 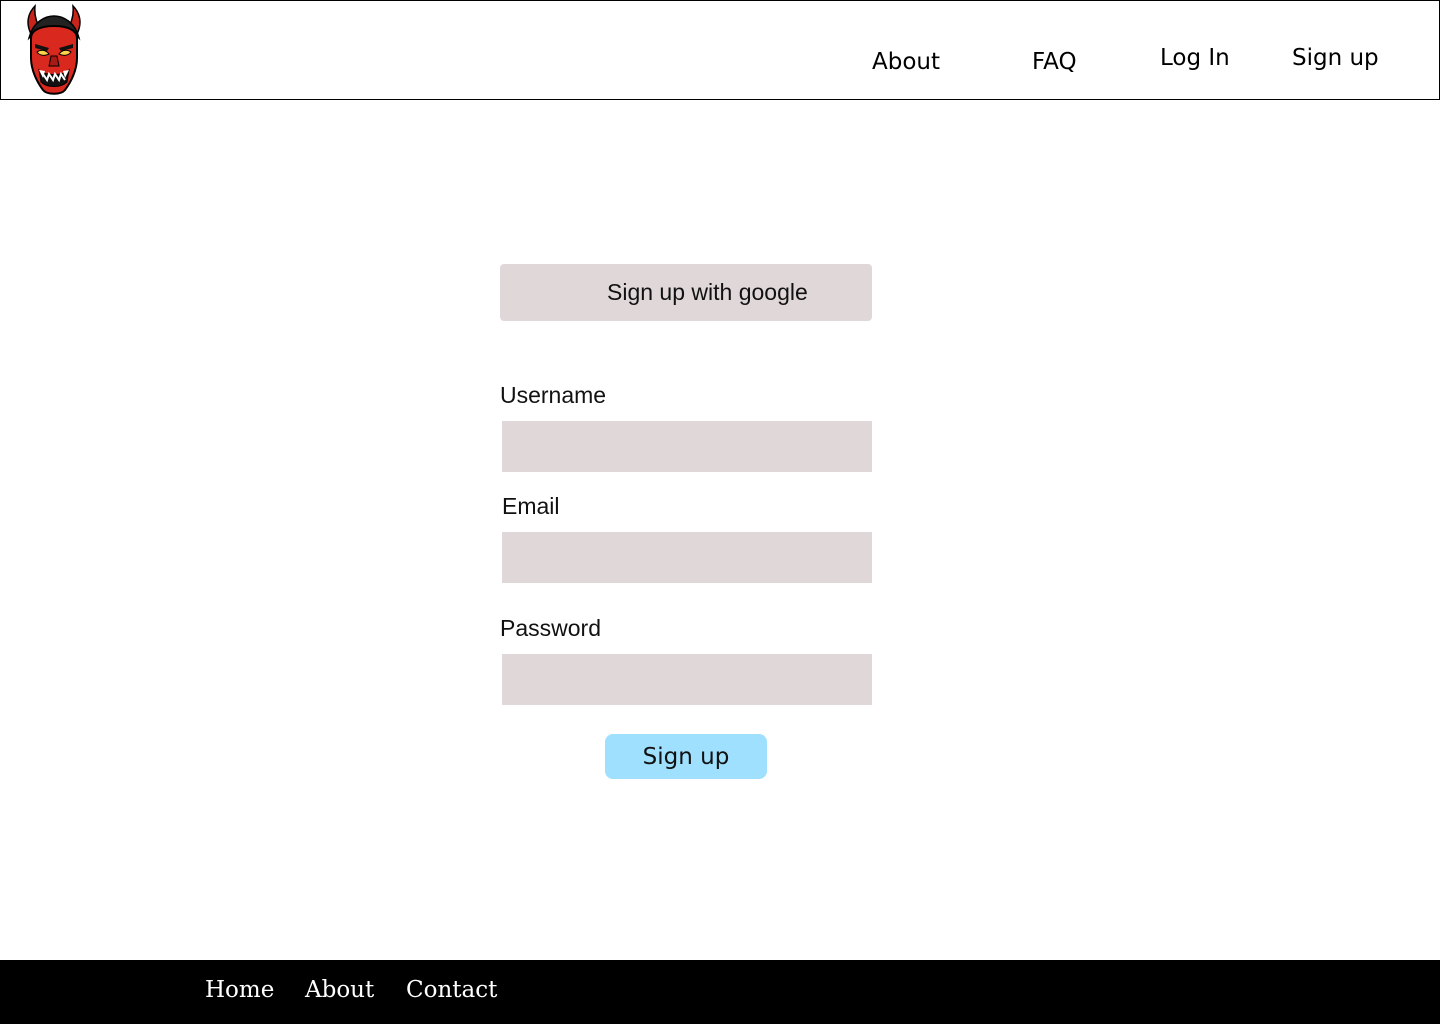 What do you see at coordinates (1335, 58) in the screenshot?
I see `nav-signup-link: Sign up` at bounding box center [1335, 58].